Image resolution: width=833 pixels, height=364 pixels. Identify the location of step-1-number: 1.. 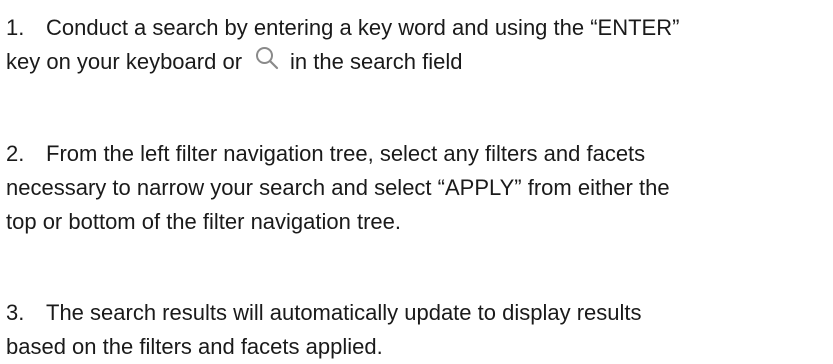
(15, 27).